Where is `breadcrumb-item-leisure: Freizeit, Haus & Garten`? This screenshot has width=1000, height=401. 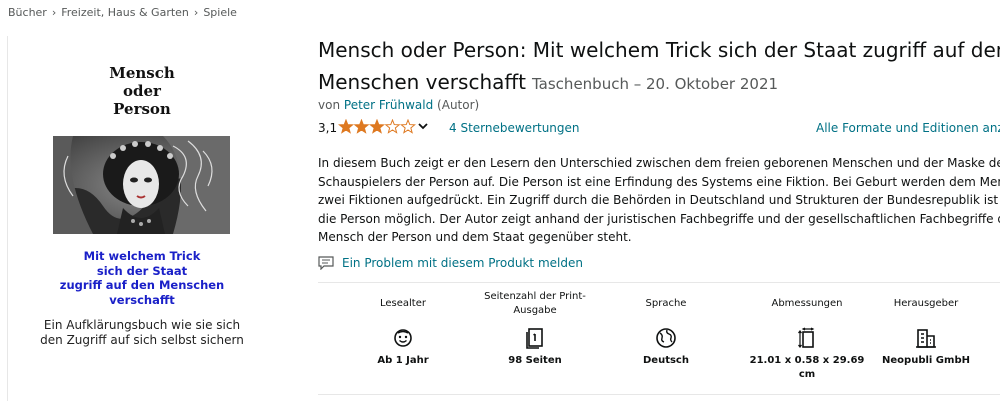 breadcrumb-item-leisure: Freizeit, Haus & Garten is located at coordinates (125, 12).